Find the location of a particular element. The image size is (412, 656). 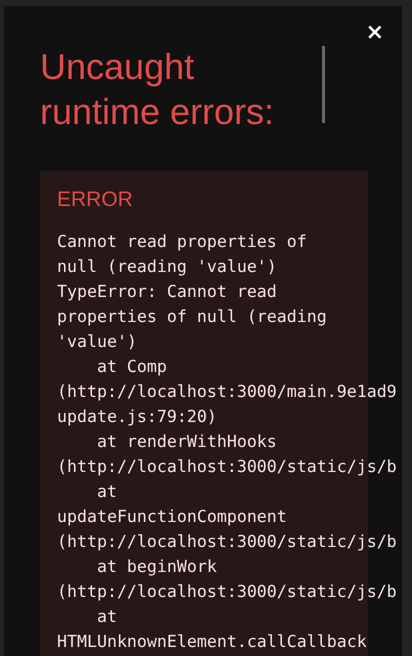

stack-trace-line: properties of null (reading is located at coordinates (192, 317).